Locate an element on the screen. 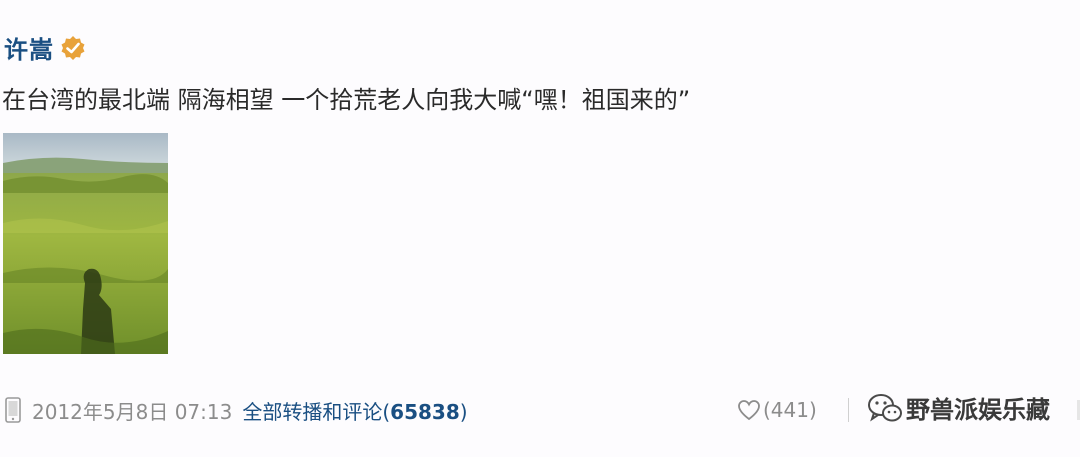 The height and width of the screenshot is (457, 1080). open-paren: ( is located at coordinates (386, 411).